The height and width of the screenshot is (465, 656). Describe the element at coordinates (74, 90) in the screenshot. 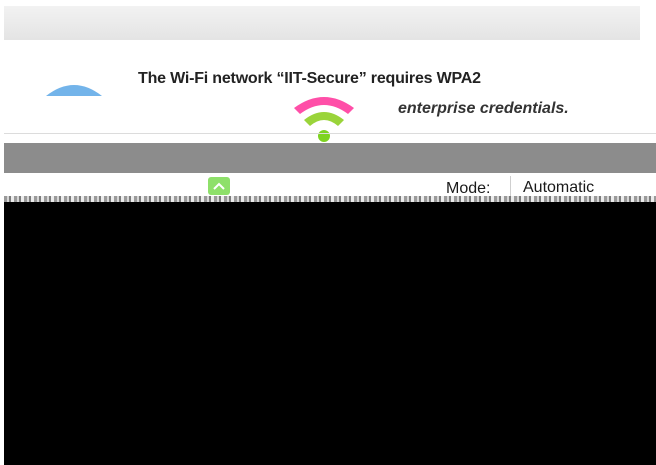

I see `decorative-blue-shape` at that location.